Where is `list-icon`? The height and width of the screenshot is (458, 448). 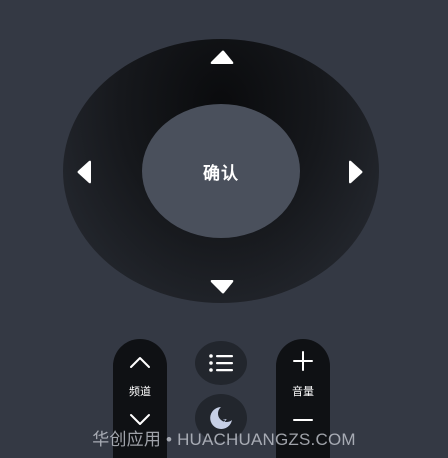
list-icon is located at coordinates (221, 363).